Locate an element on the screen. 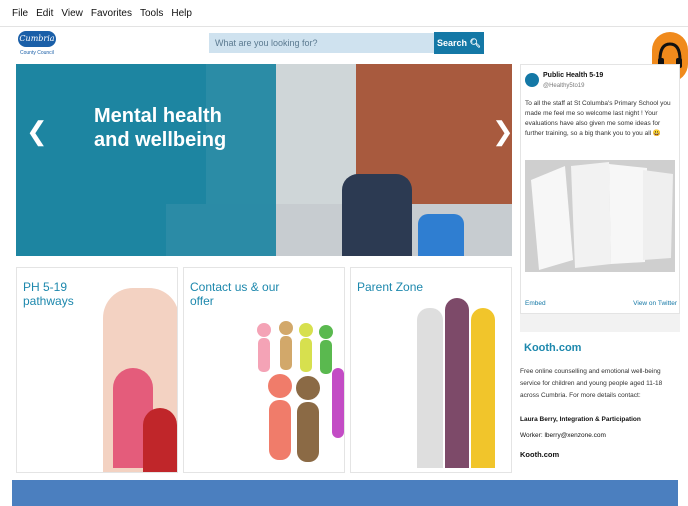  tile-ph-pathways: PH 5-19 pathways is located at coordinates (97, 370).